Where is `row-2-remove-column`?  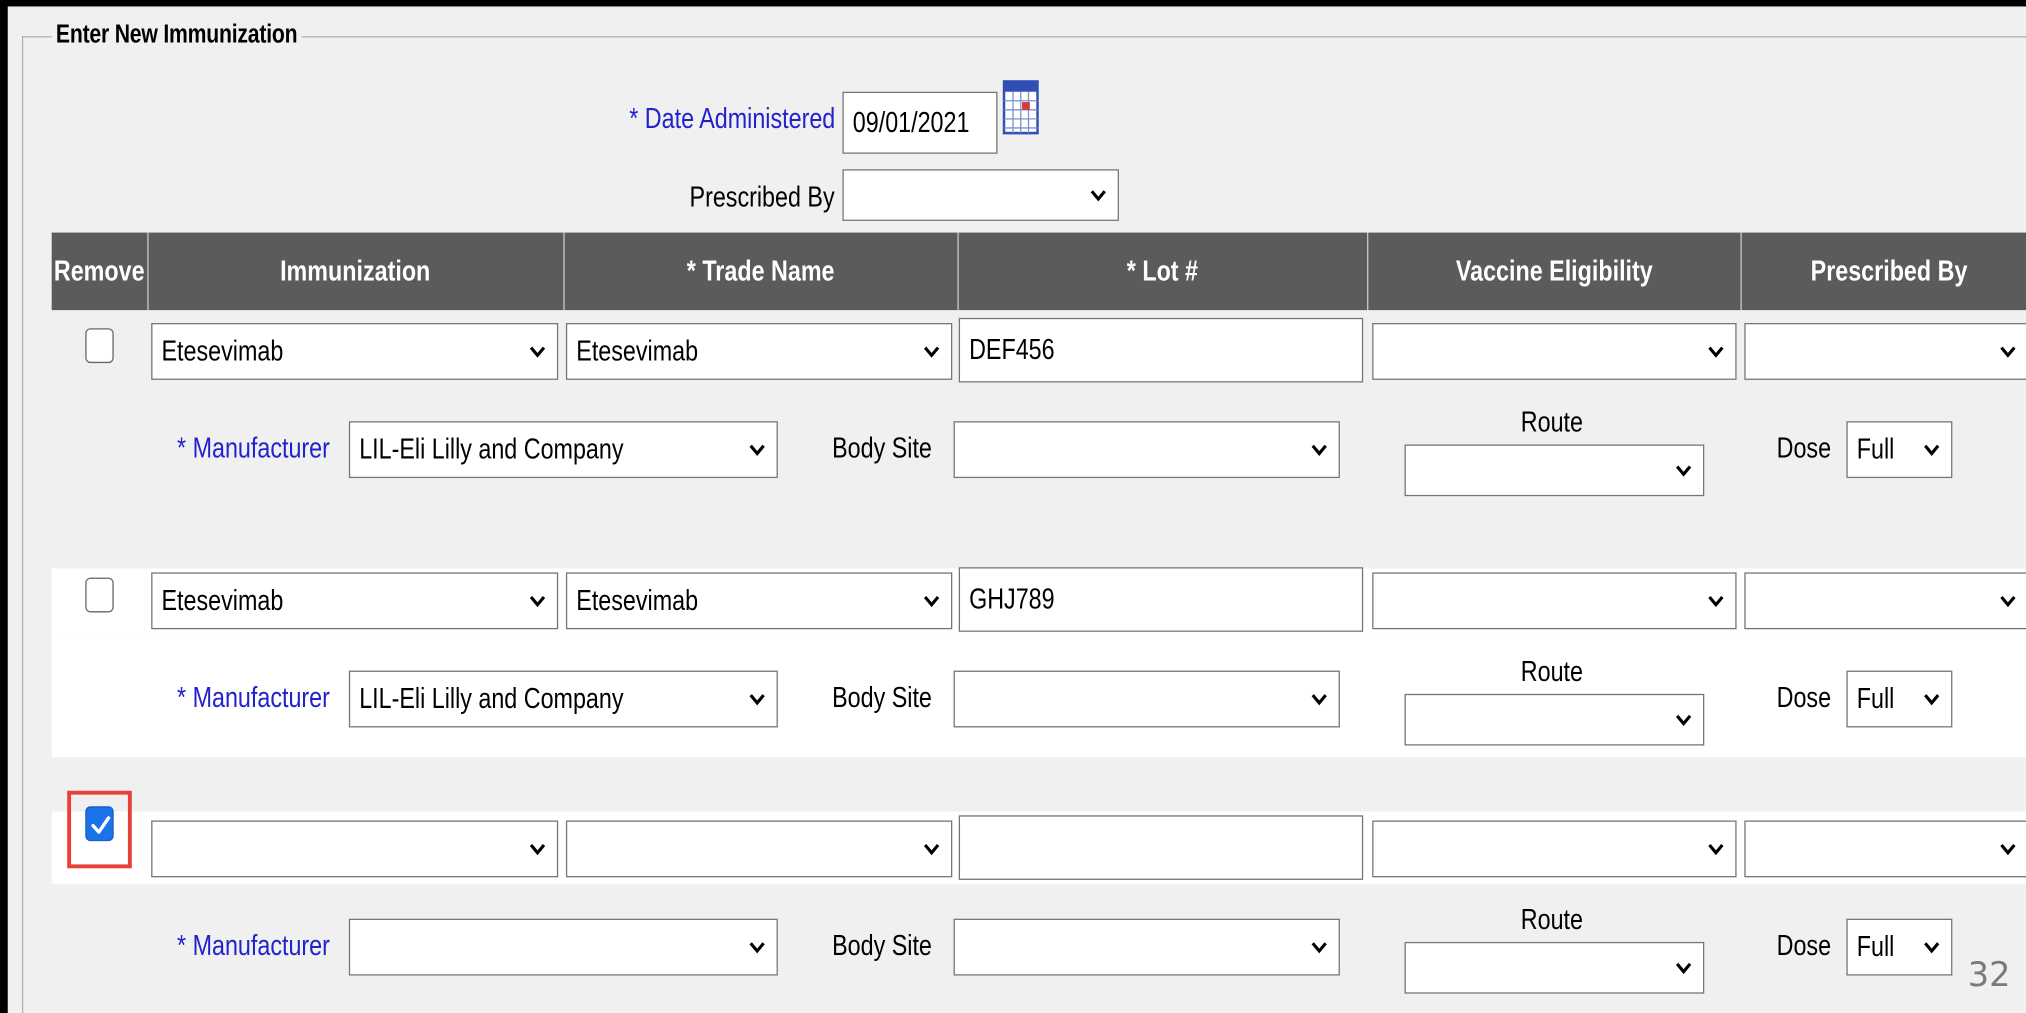 row-2-remove-column is located at coordinates (99, 698).